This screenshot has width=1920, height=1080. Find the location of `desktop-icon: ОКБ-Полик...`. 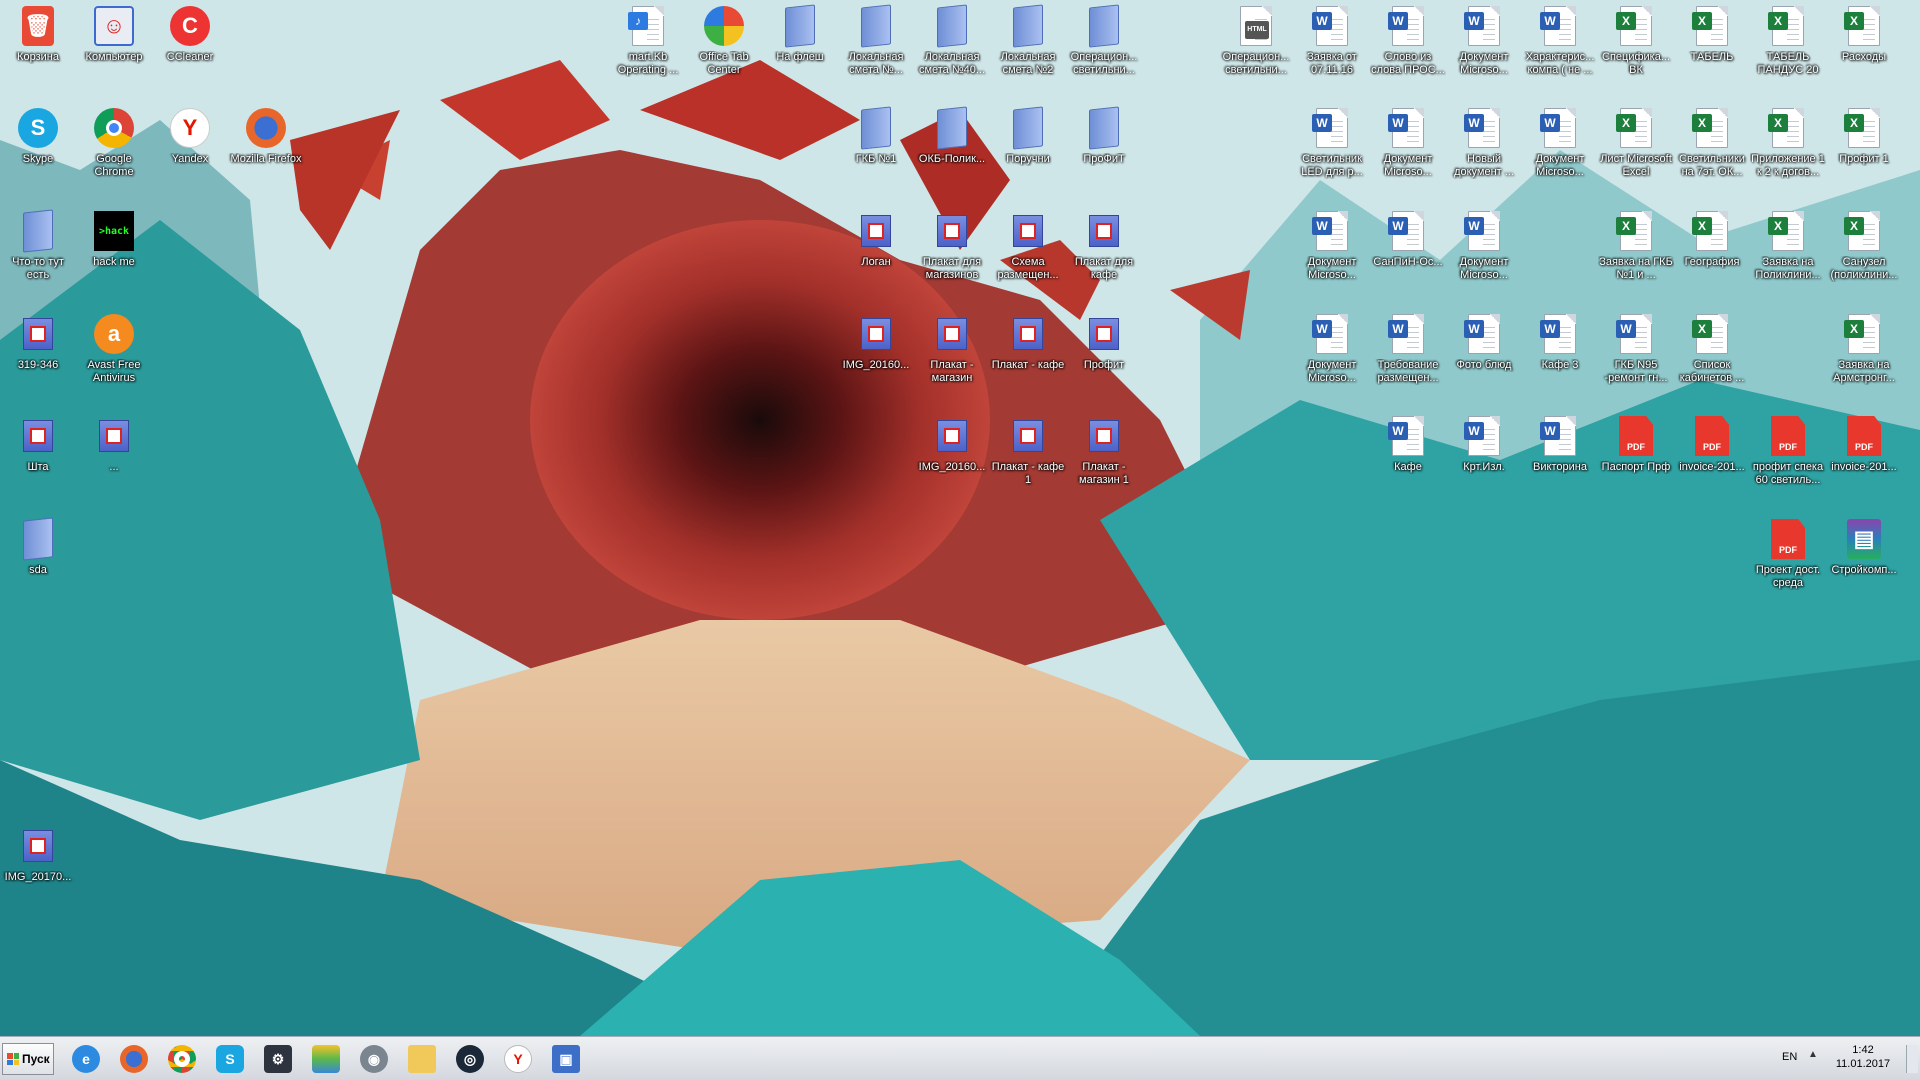

desktop-icon: ОКБ-Полик... is located at coordinates (952, 148).